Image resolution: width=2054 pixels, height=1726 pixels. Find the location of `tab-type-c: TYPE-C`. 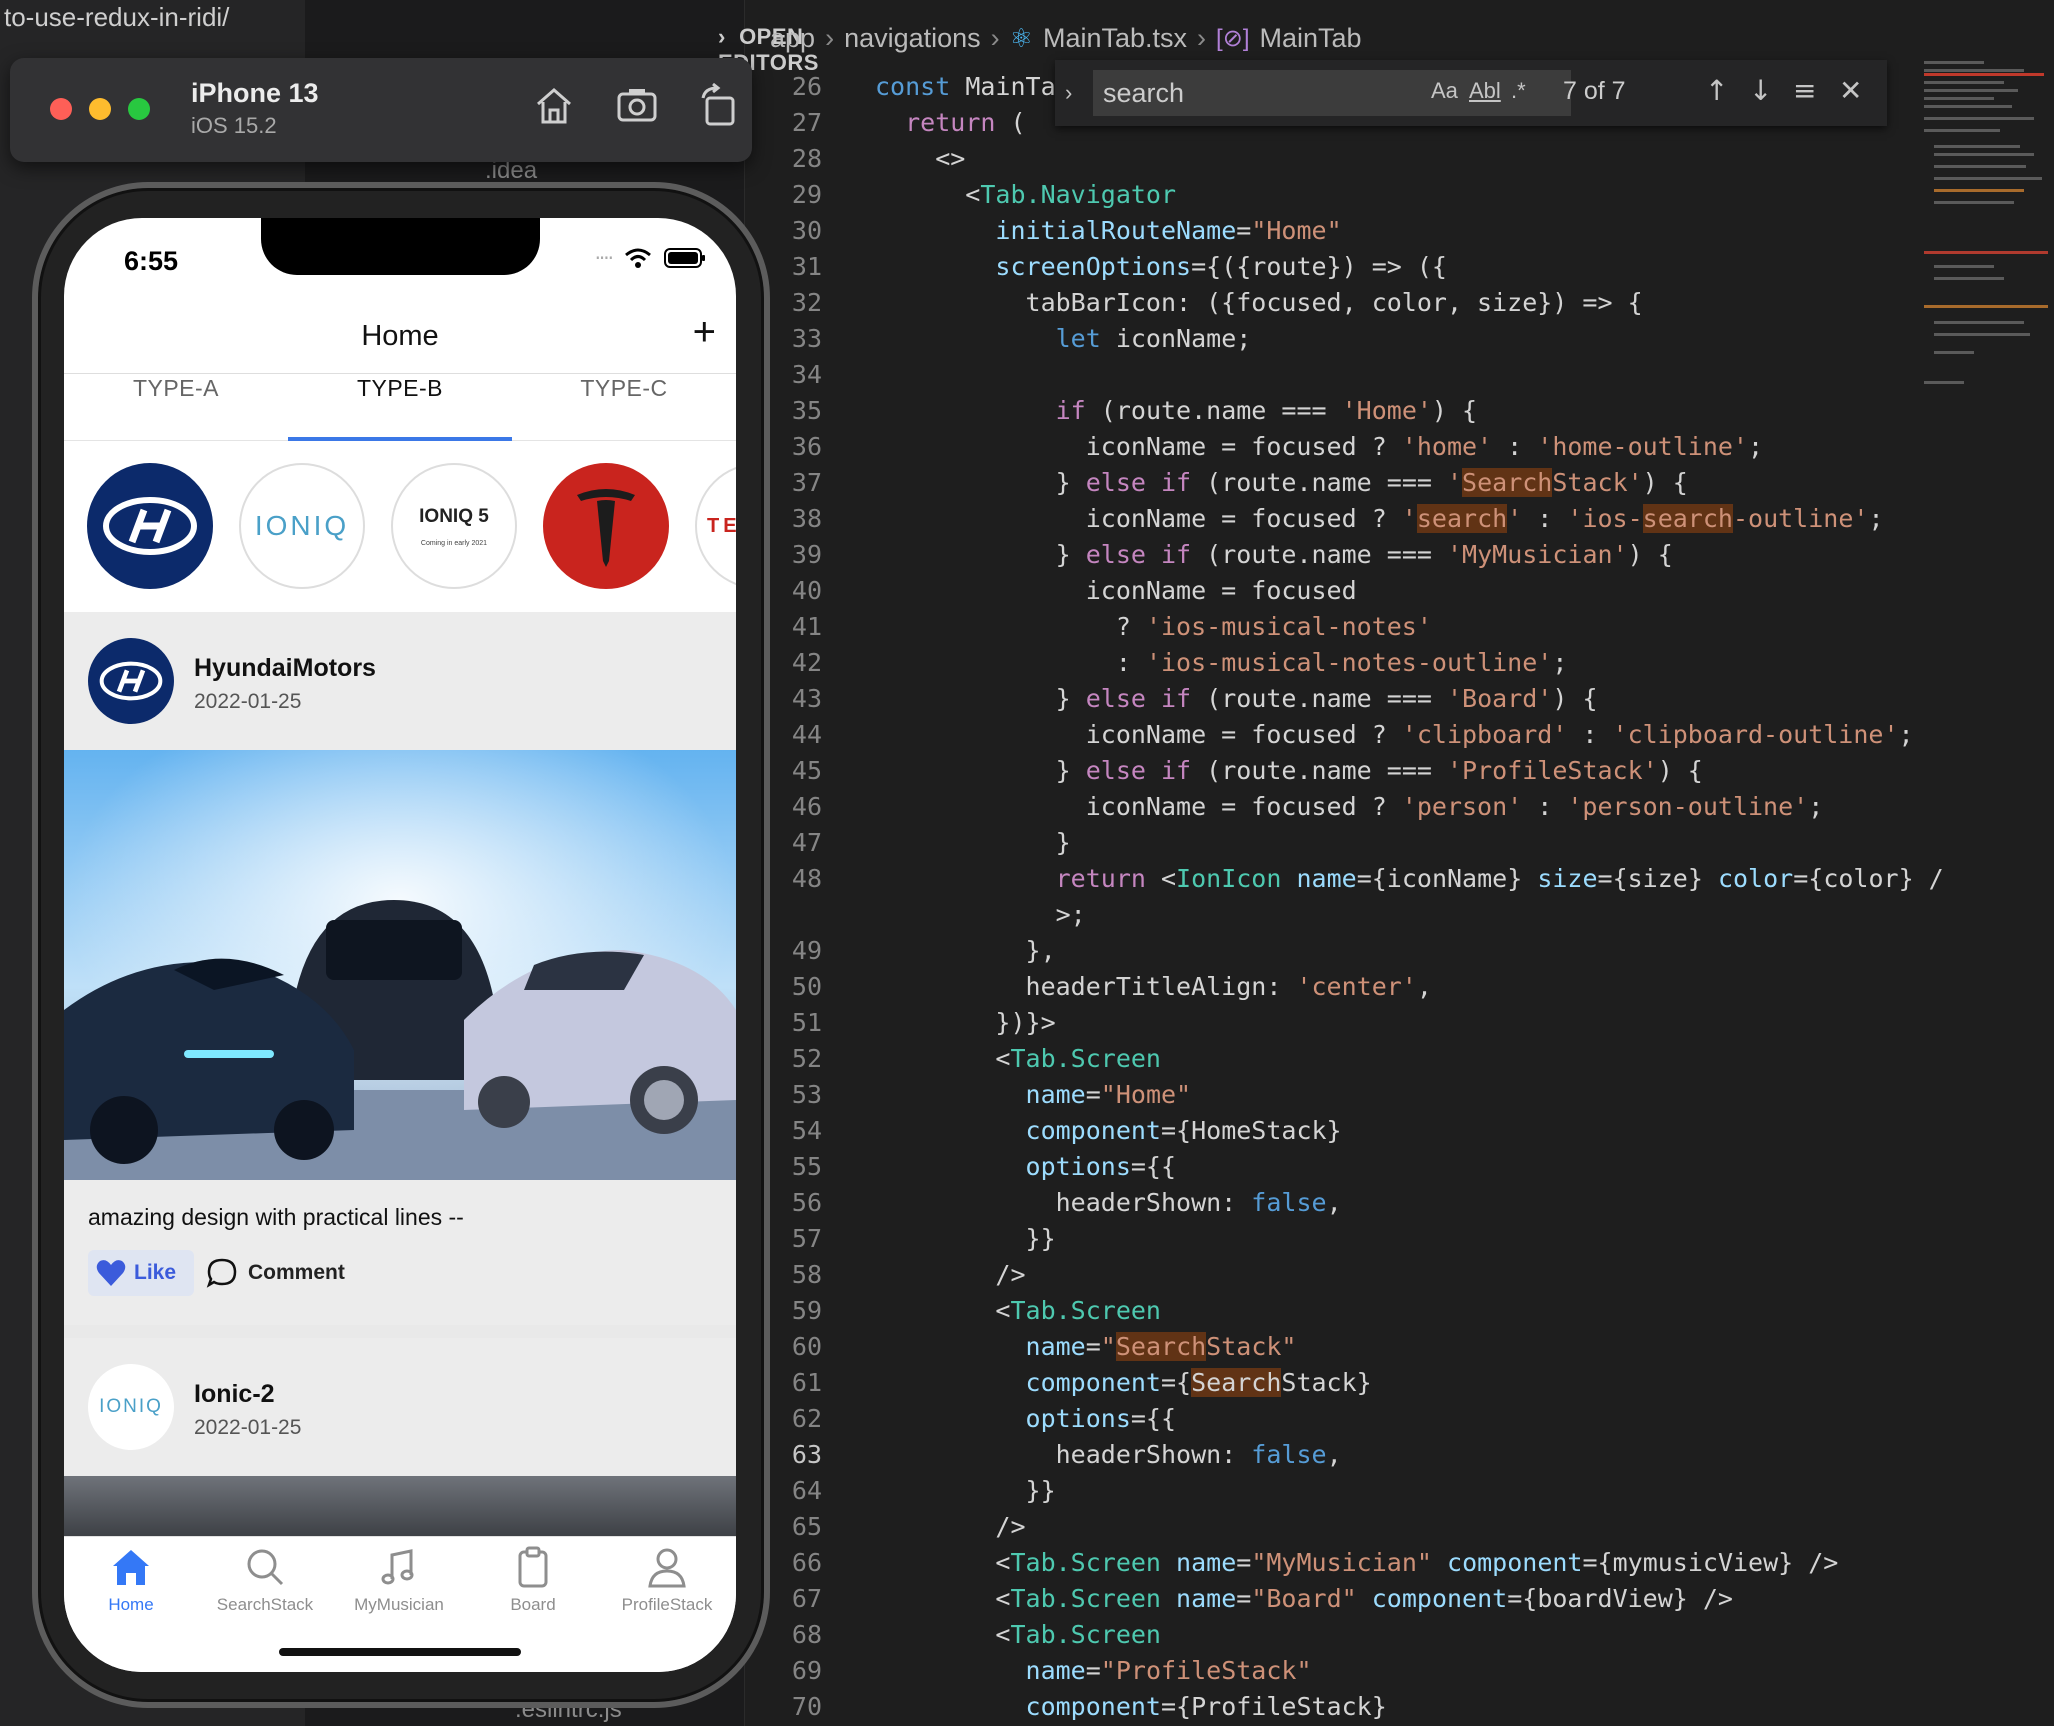

tab-type-c: TYPE-C is located at coordinates (624, 408).